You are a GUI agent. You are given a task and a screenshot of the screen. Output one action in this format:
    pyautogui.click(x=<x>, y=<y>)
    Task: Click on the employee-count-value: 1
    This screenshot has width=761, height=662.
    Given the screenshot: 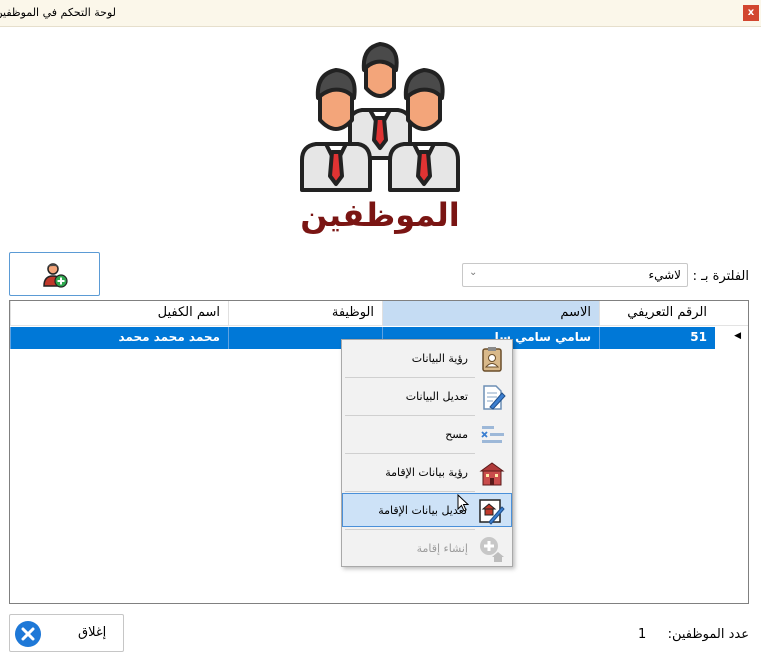 What is the action you would take?
    pyautogui.click(x=642, y=634)
    